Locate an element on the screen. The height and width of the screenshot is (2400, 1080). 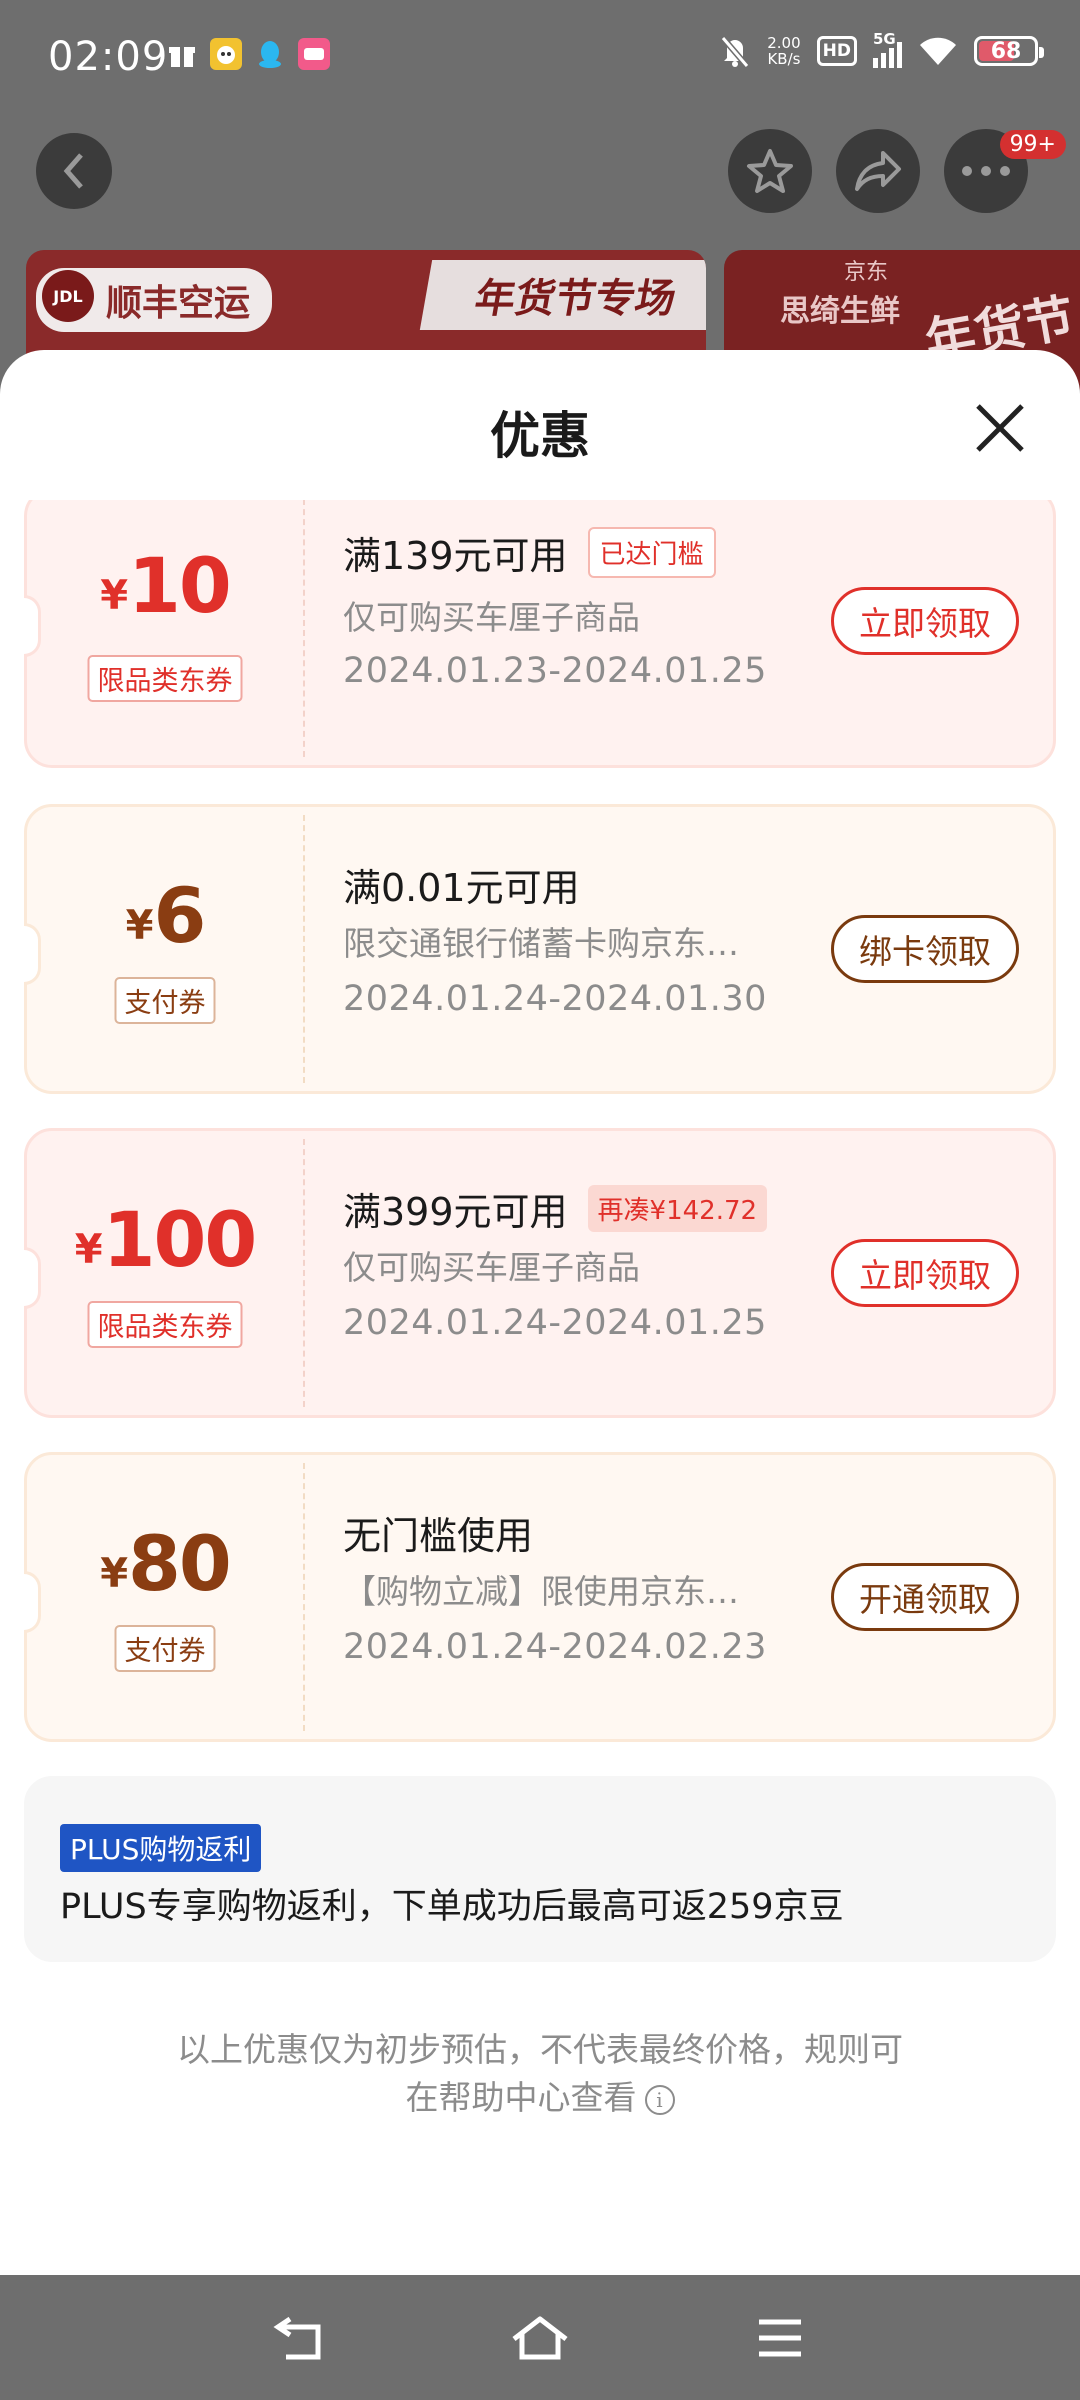
signal-icon: 5G is located at coordinates (887, 49).